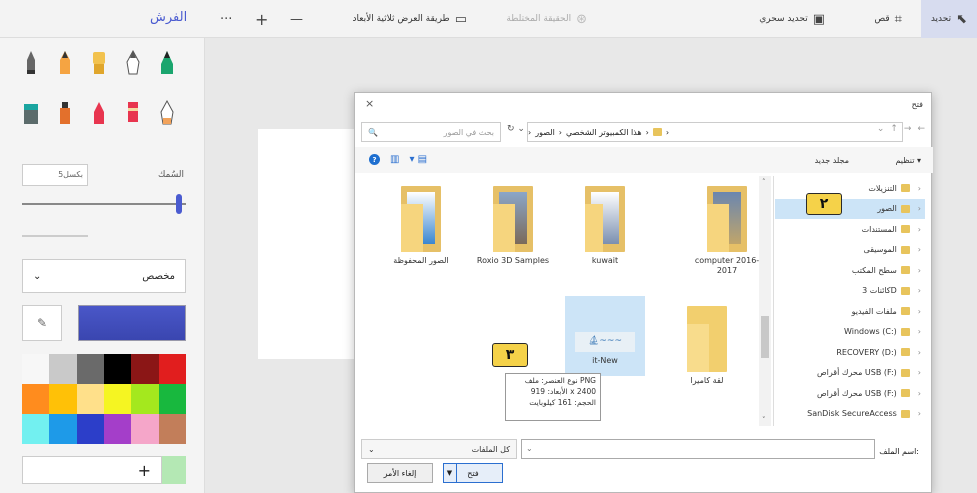 The image size is (977, 493). What do you see at coordinates (850, 291) in the screenshot?
I see `nav-item: كائنات 3D ›` at bounding box center [850, 291].